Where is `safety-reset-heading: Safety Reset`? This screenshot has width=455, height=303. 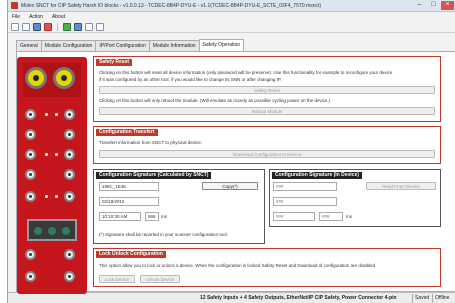
safety-reset-heading: Safety Reset is located at coordinates (114, 62).